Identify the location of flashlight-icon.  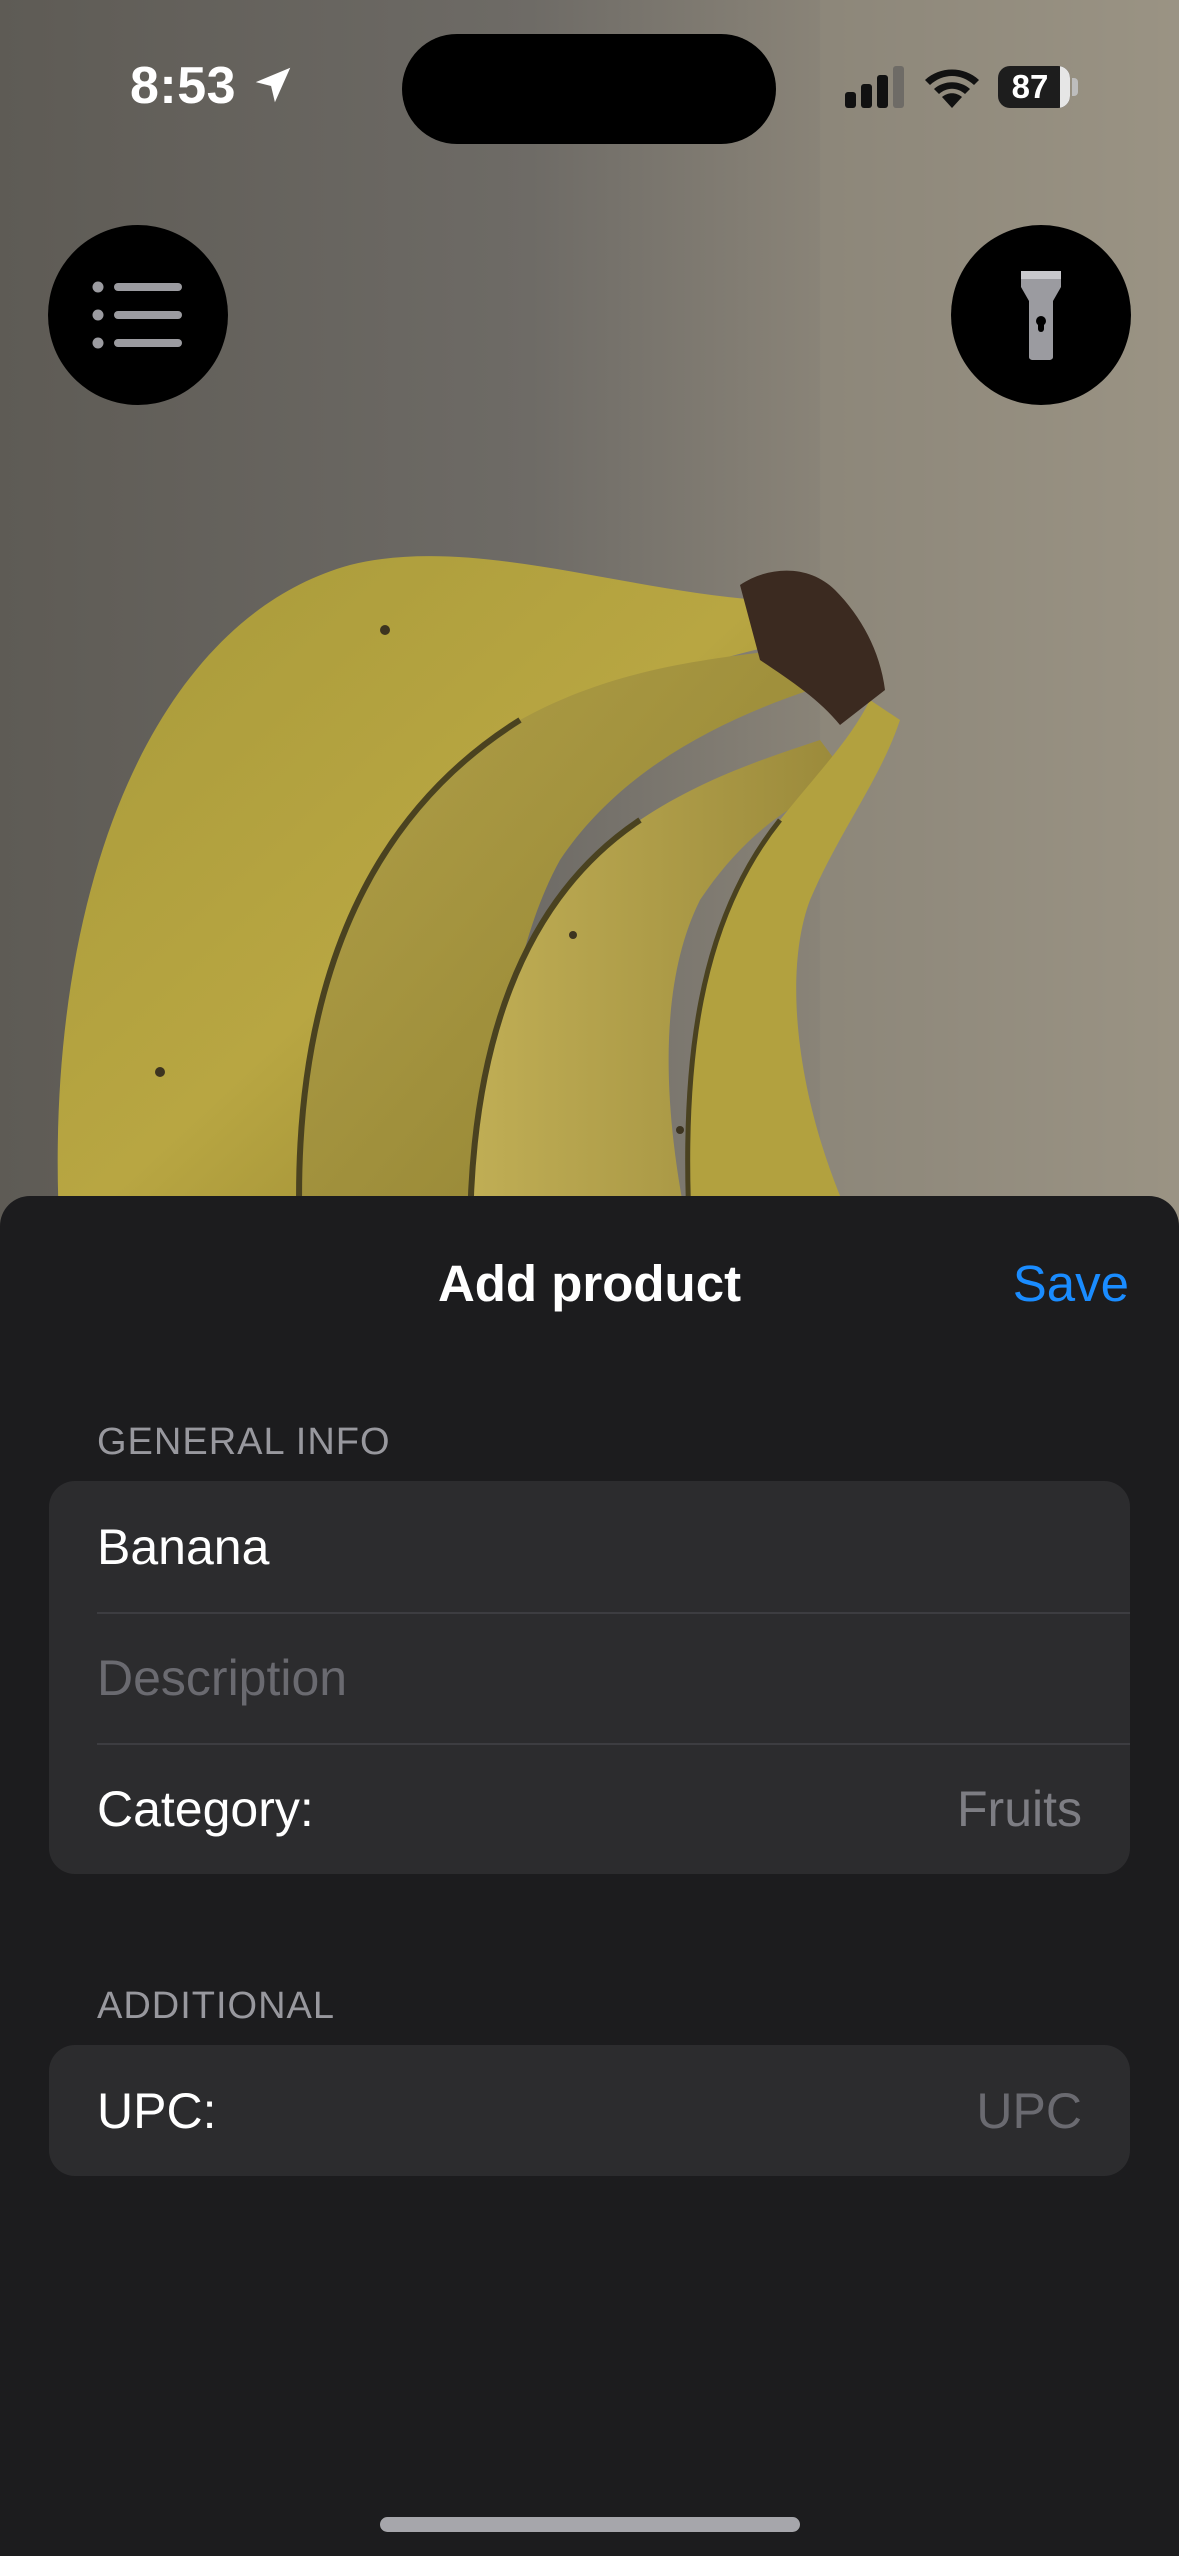
(1041, 315).